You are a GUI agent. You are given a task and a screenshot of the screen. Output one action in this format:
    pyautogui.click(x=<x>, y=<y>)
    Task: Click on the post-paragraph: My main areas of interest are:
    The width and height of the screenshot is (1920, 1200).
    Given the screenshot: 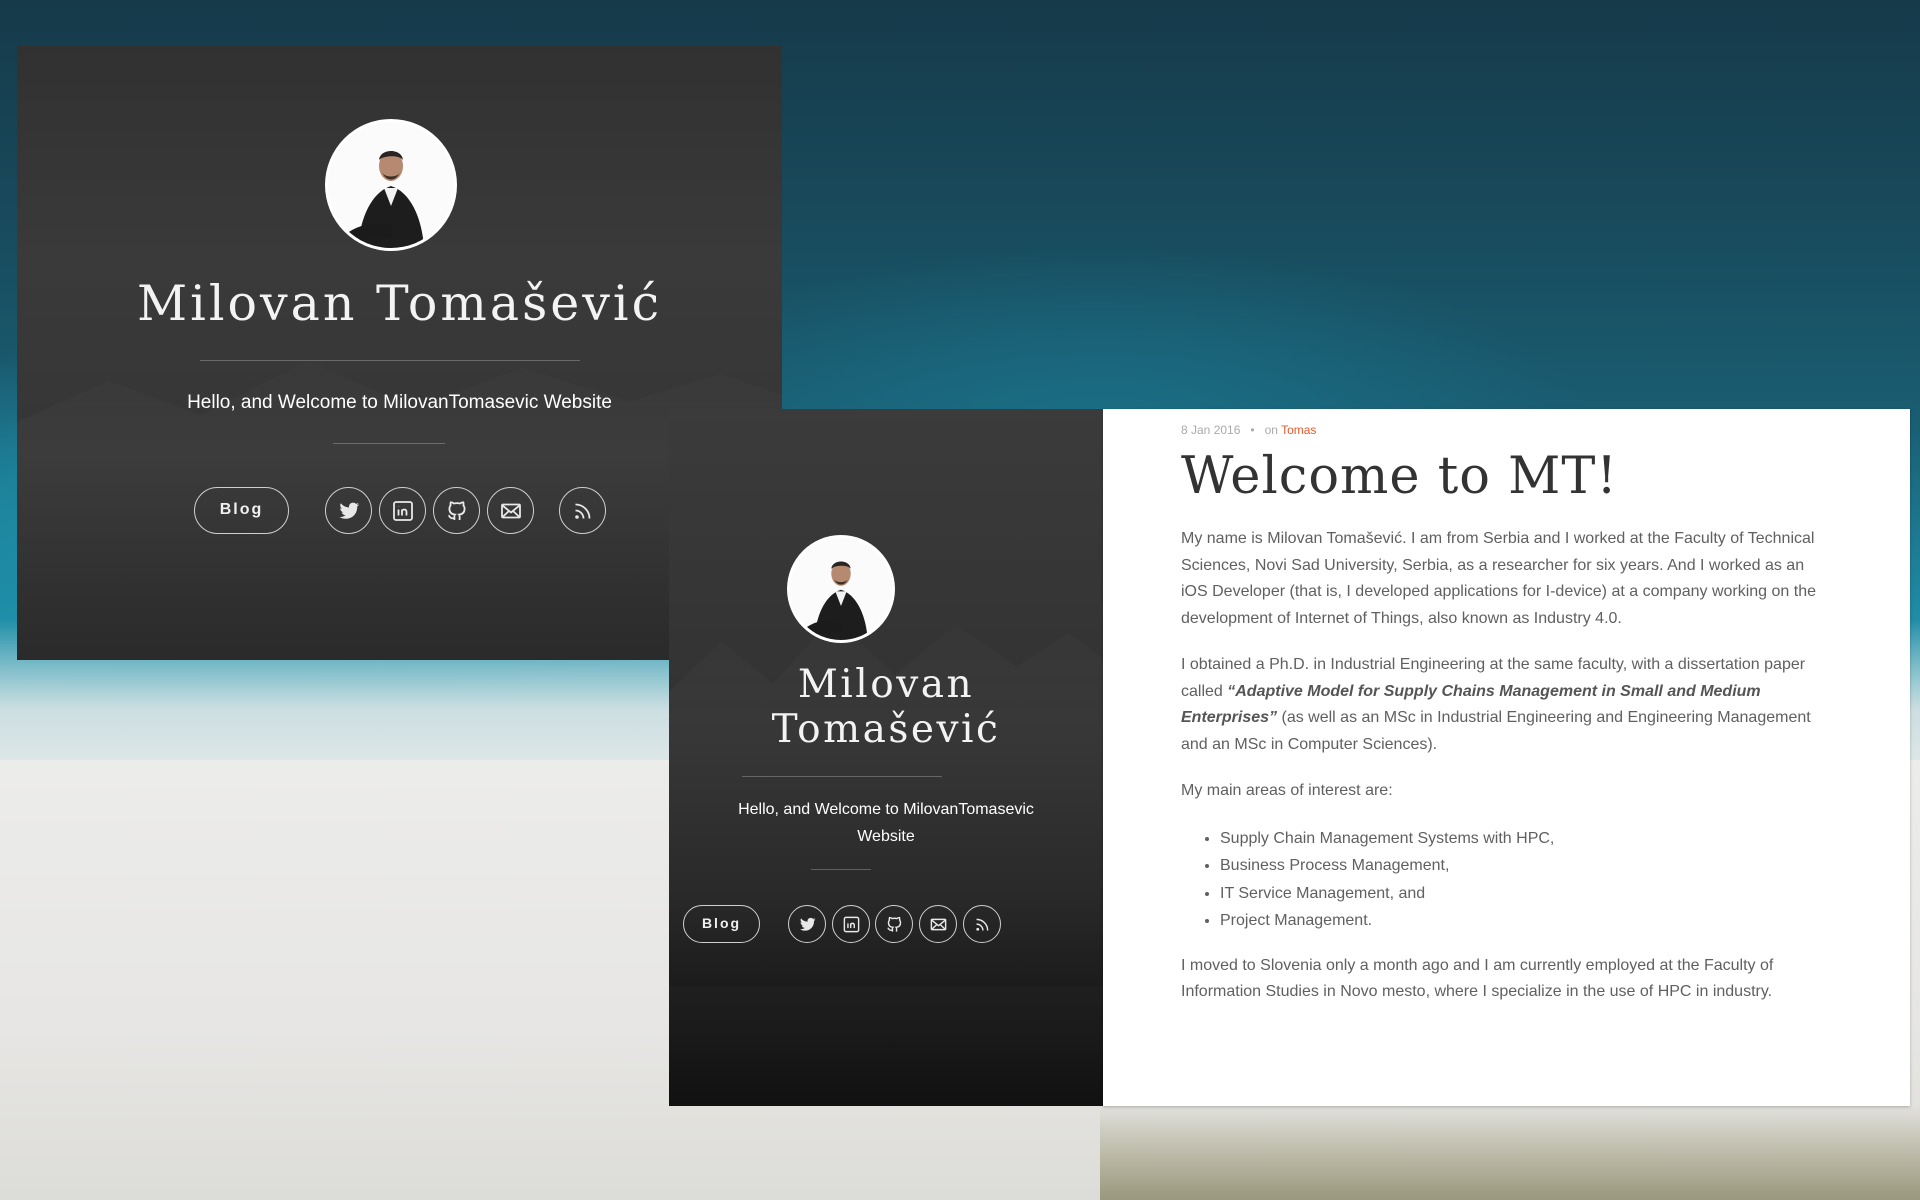 What is the action you would take?
    pyautogui.click(x=1287, y=790)
    